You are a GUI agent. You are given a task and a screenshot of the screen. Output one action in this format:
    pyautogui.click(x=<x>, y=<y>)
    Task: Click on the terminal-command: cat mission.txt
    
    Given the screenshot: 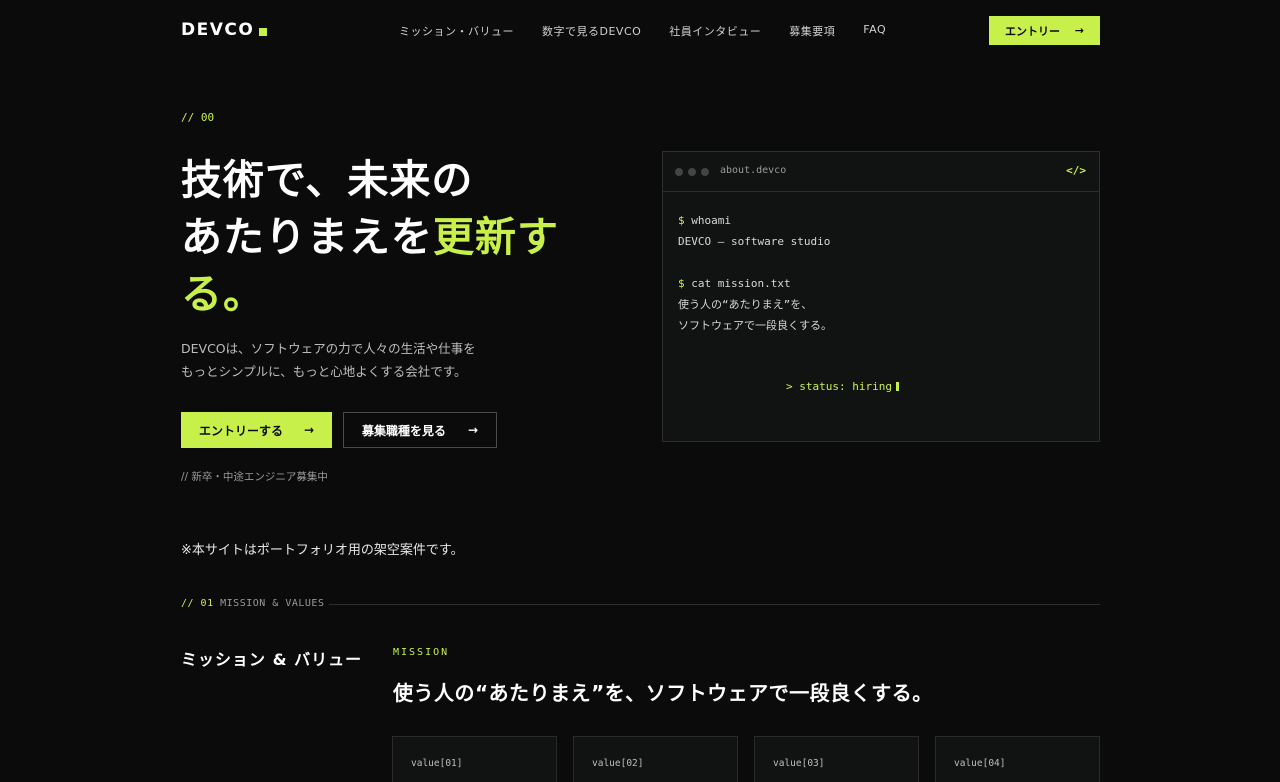 What is the action you would take?
    pyautogui.click(x=741, y=283)
    